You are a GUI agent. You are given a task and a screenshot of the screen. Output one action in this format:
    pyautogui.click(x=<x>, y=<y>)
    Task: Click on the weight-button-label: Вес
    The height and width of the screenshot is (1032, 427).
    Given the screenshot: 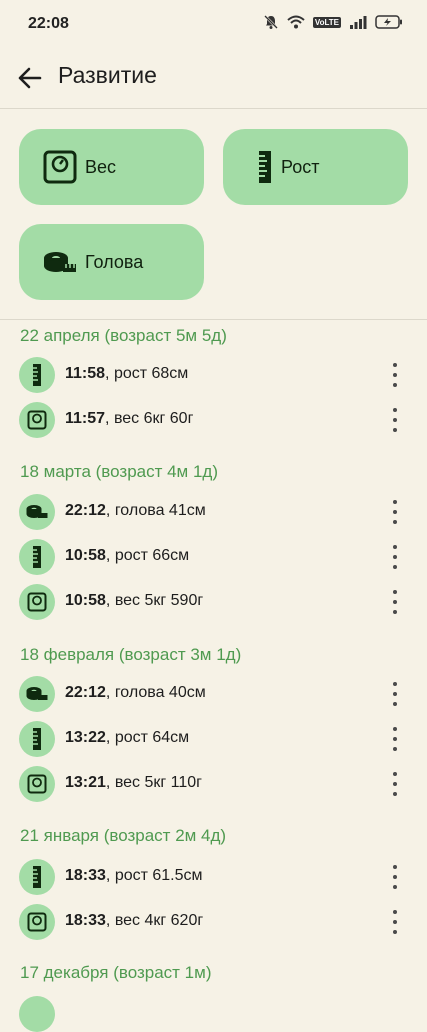 What is the action you would take?
    pyautogui.click(x=101, y=166)
    